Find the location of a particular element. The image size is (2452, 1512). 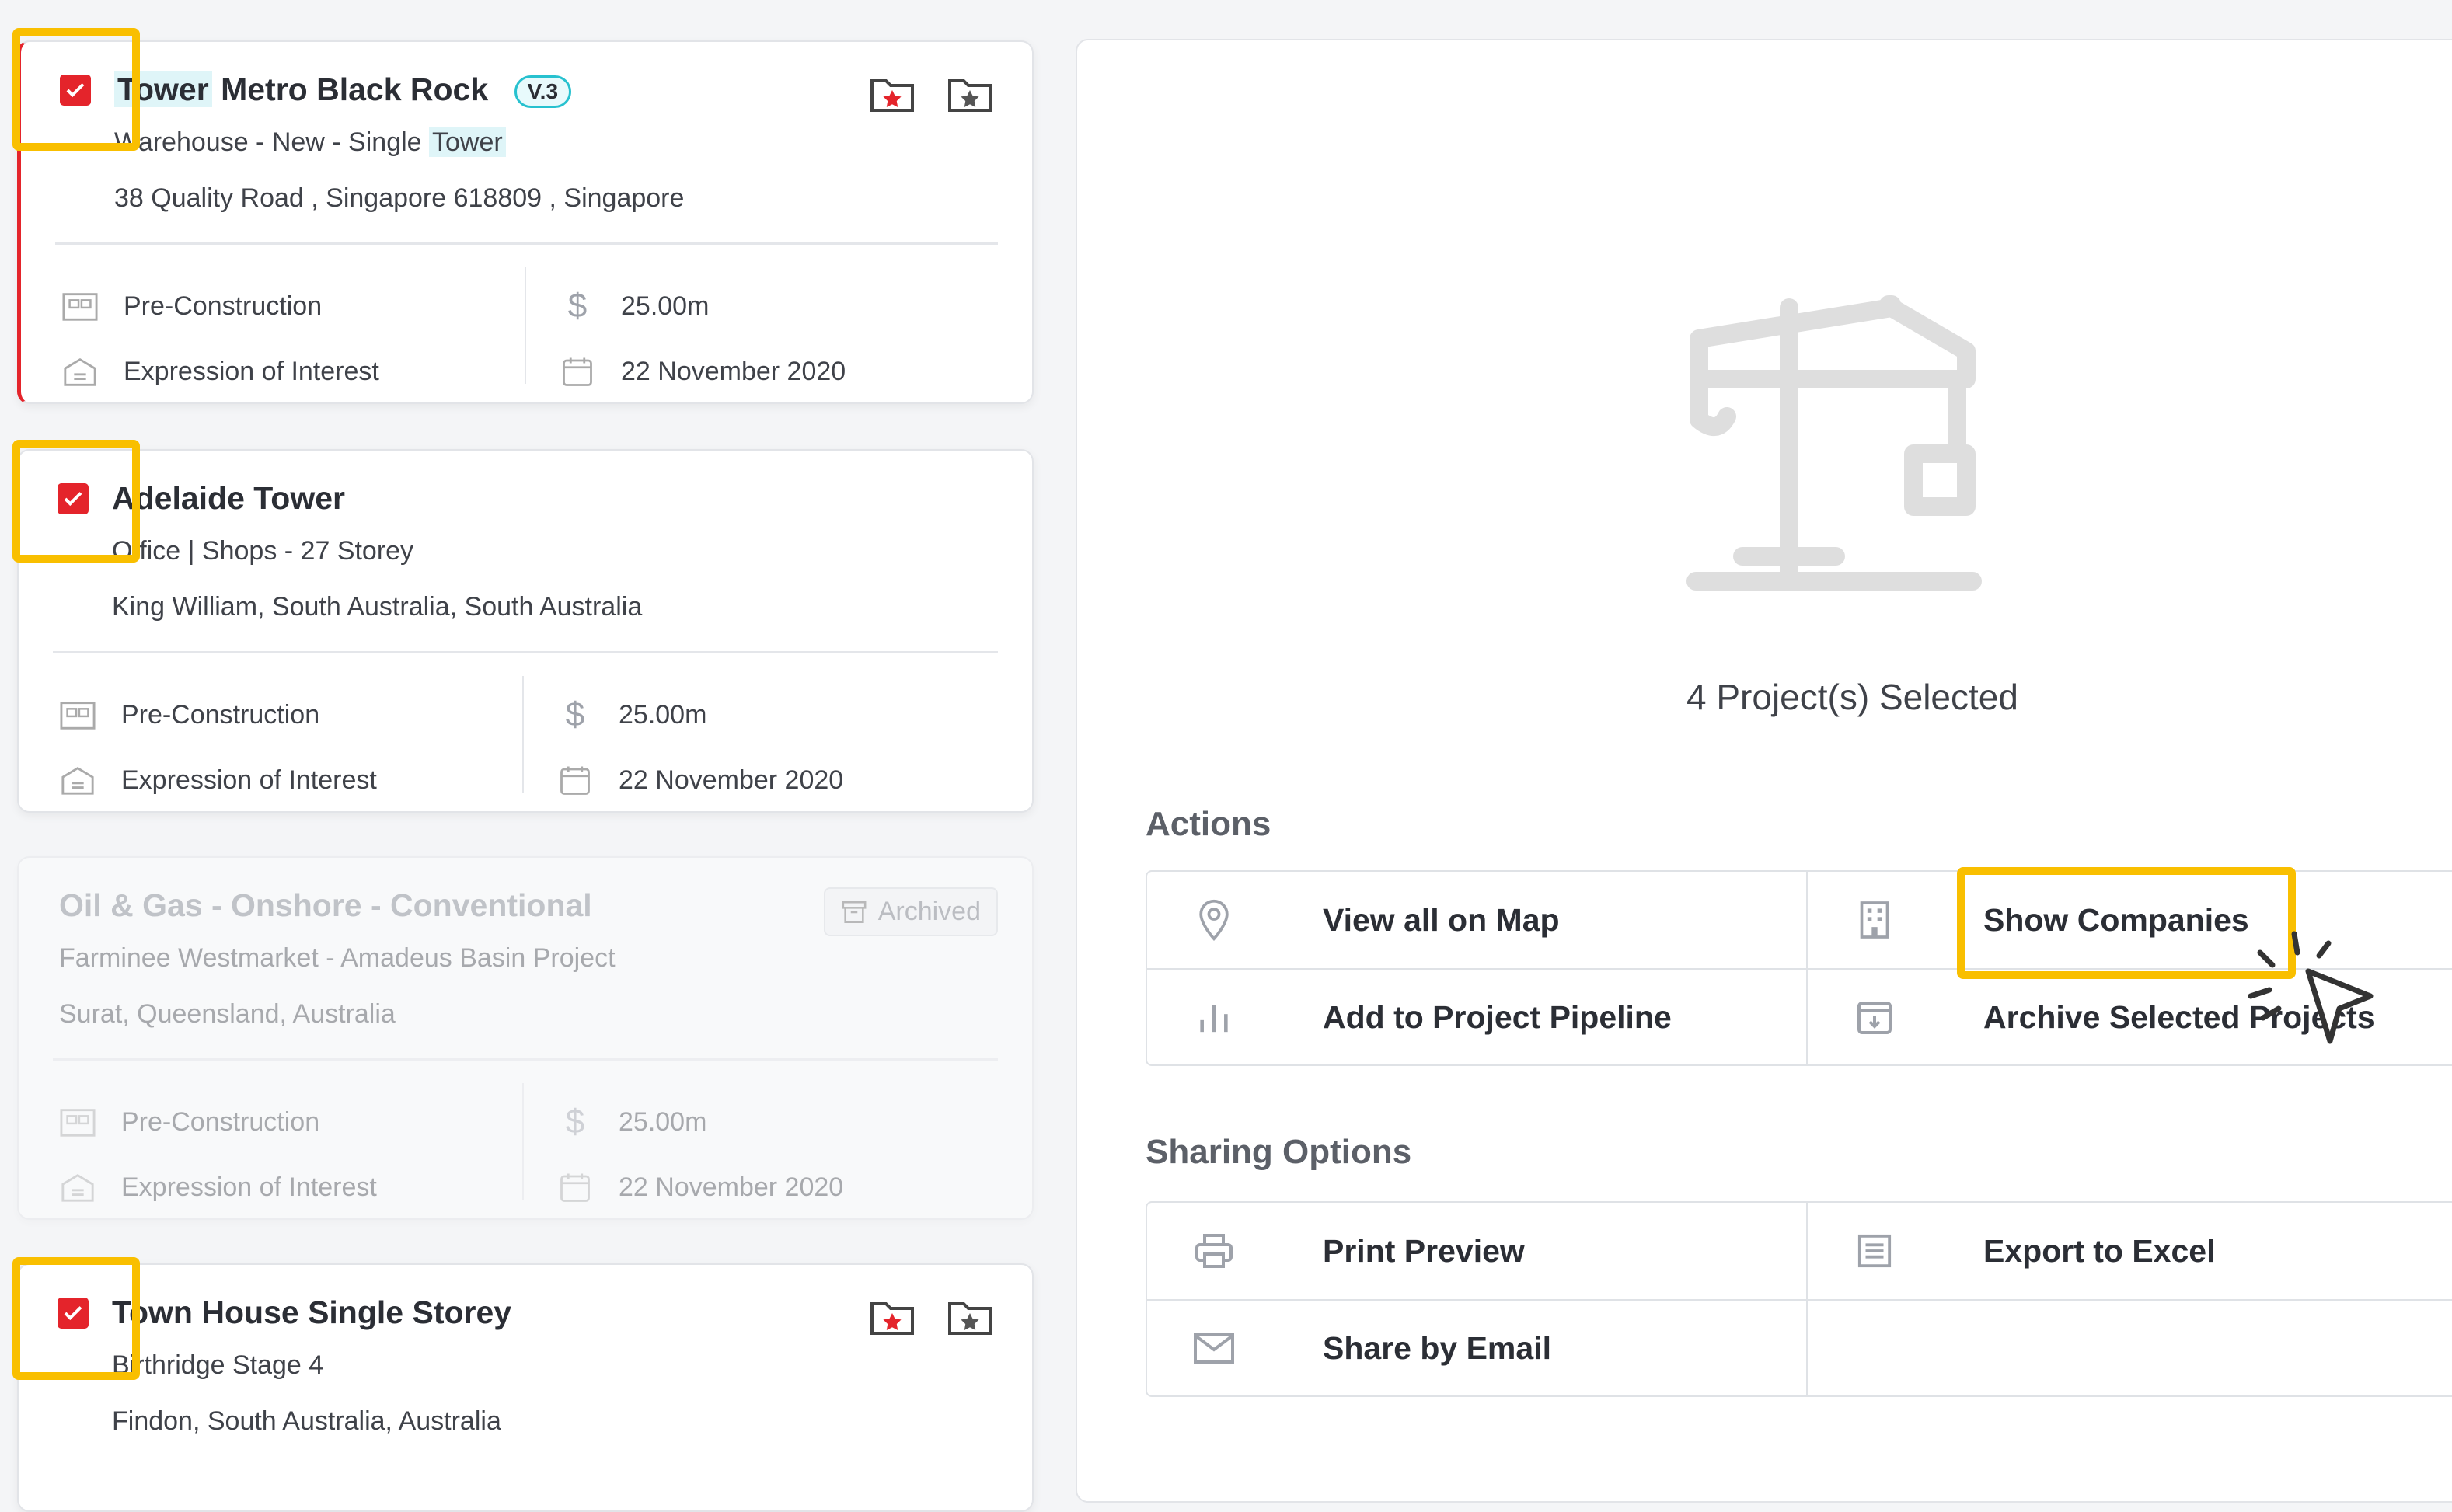

view-map-button: View all on Map is located at coordinates (1476, 920).